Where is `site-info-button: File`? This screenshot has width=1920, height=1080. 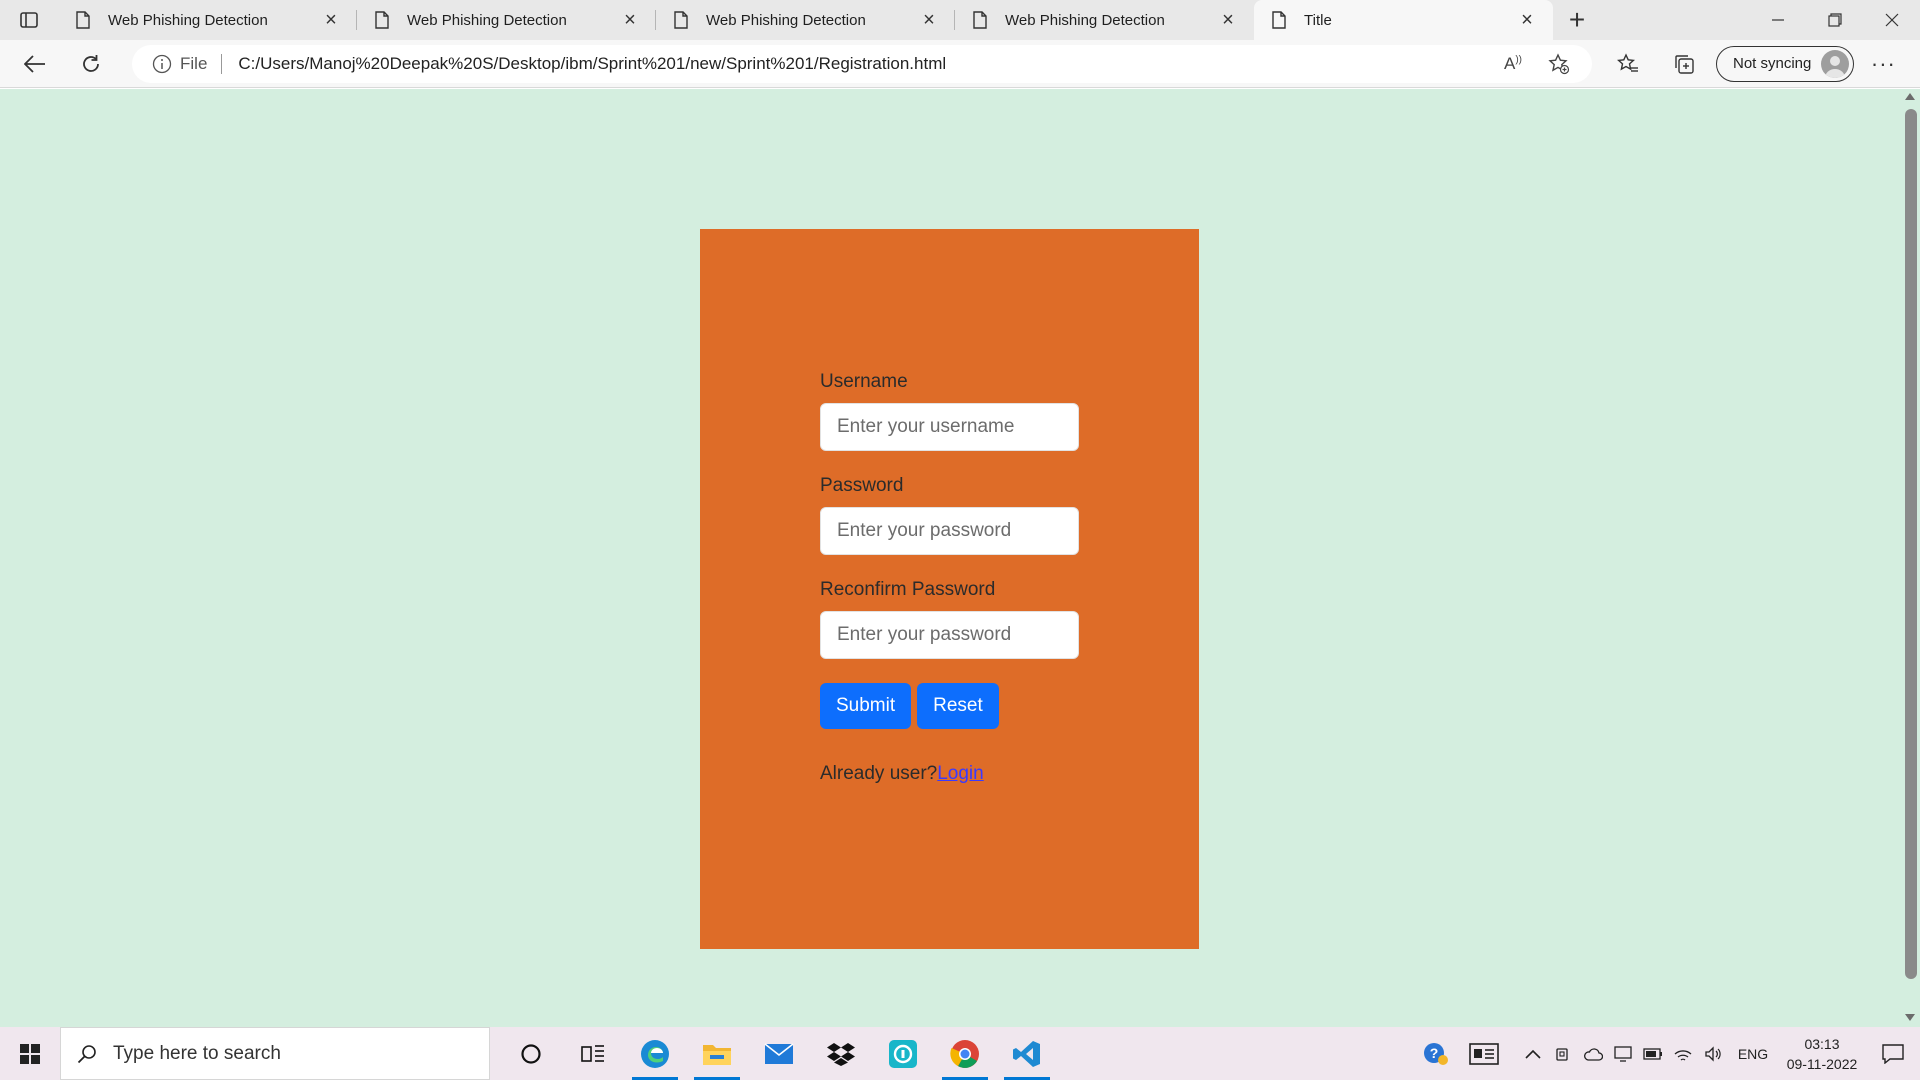 site-info-button: File is located at coordinates (186, 64).